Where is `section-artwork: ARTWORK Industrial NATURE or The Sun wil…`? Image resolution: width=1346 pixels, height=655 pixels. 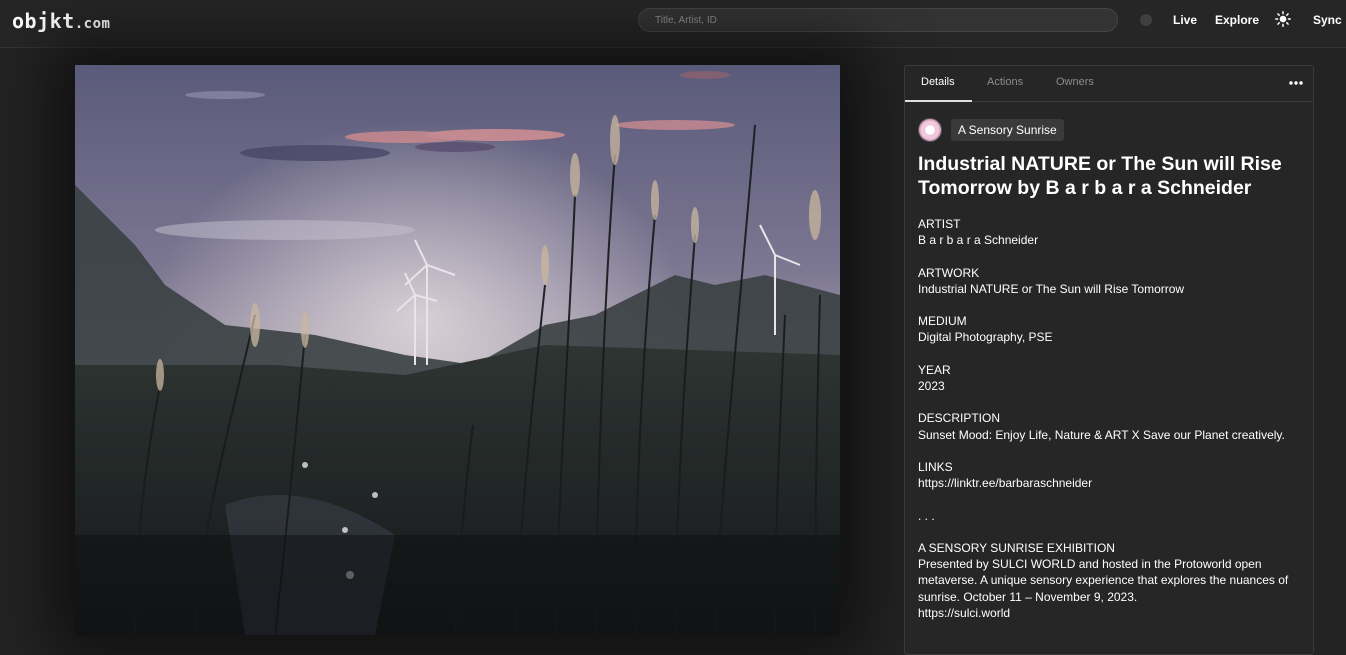 section-artwork: ARTWORK Industrial NATURE or The Sun wil… is located at coordinates (1113, 281).